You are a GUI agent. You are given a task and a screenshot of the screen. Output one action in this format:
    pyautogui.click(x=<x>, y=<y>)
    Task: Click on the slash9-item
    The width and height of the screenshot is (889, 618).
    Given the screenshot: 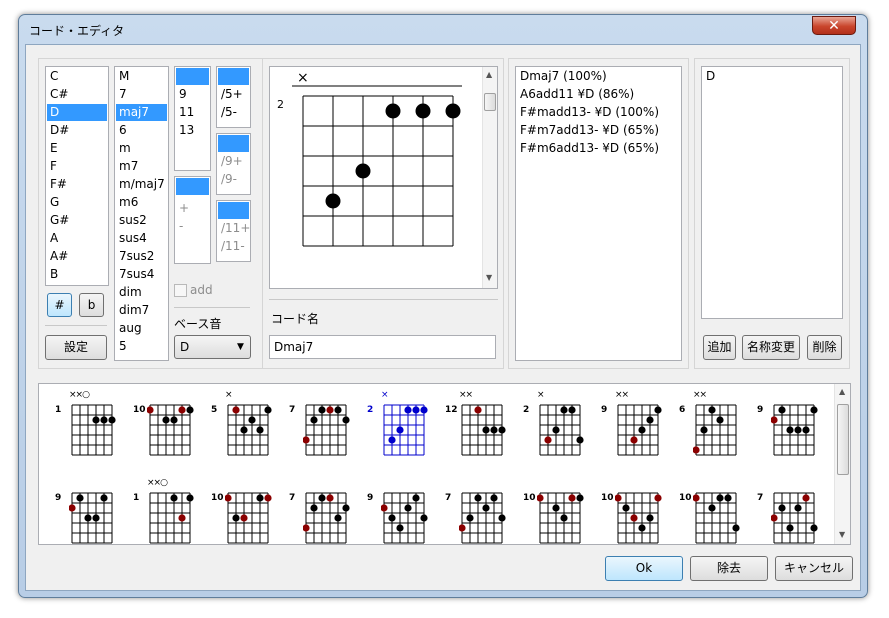 What is the action you would take?
    pyautogui.click(x=233, y=143)
    